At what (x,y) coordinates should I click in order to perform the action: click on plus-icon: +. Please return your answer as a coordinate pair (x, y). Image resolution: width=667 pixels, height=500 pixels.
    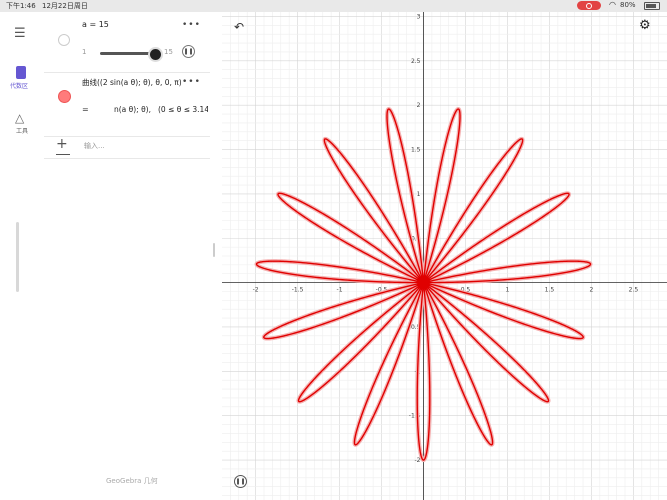
    Looking at the image, I should click on (62, 144).